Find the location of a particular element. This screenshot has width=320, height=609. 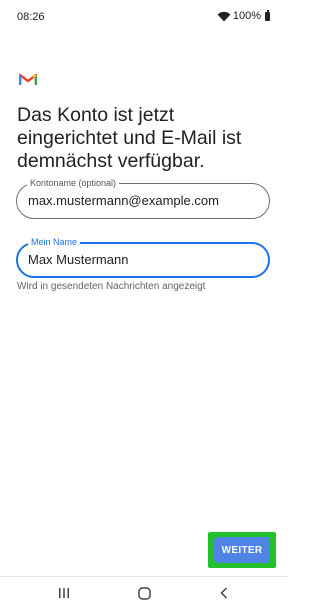

battery-icon is located at coordinates (267, 15).